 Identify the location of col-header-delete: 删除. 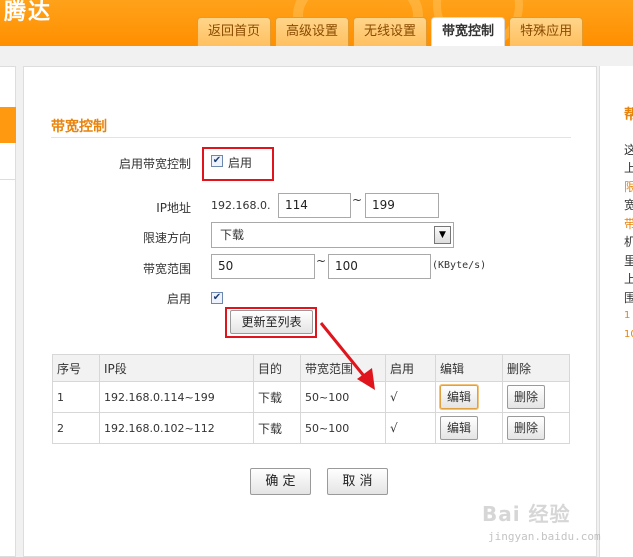
(536, 368).